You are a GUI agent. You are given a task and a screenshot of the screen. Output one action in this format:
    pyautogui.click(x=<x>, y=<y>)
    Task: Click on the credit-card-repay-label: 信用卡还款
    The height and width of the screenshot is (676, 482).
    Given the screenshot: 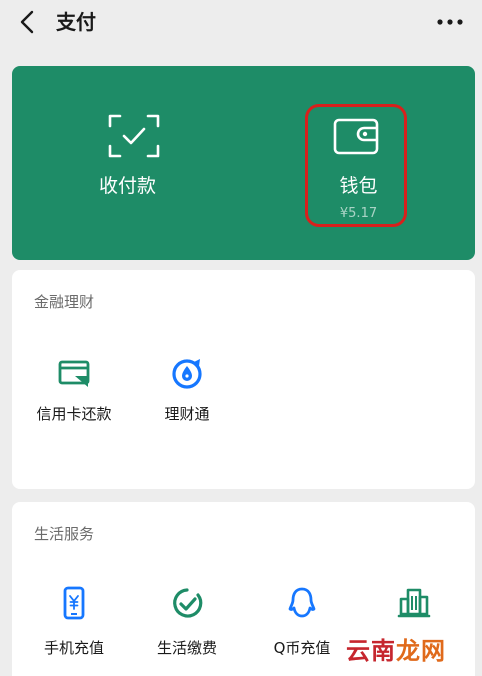 What is the action you would take?
    pyautogui.click(x=74, y=414)
    